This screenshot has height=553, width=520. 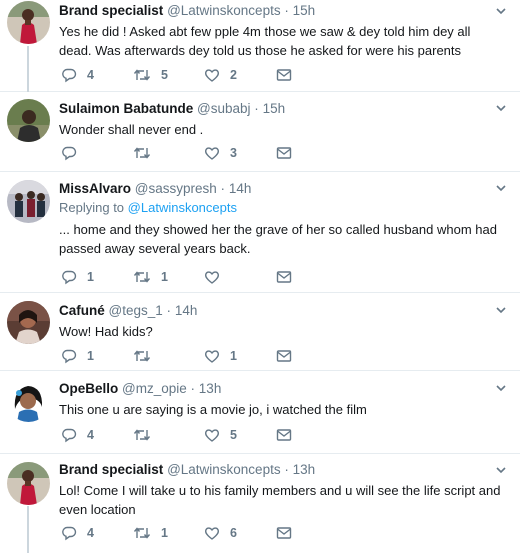 I want to click on tweet-header: Sulaimon Babatunde @subabj · 15h, so click(x=283, y=108).